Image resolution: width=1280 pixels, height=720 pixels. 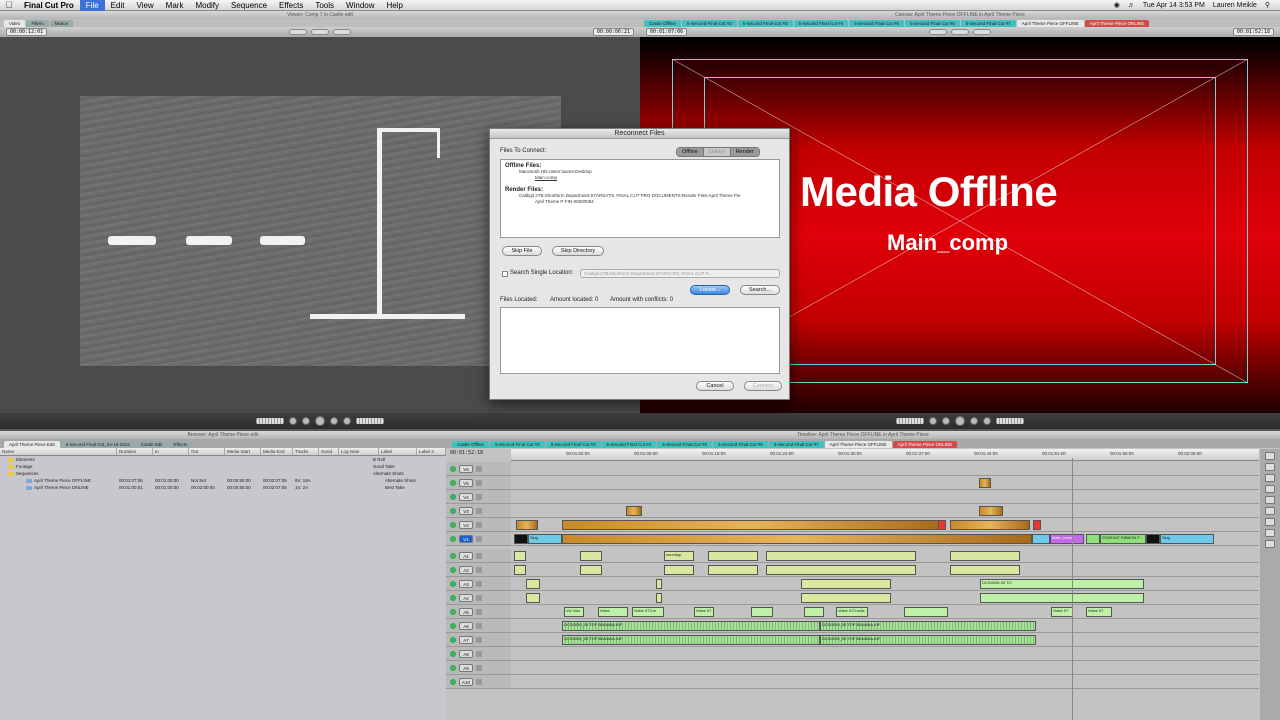 What do you see at coordinates (709, 23) in the screenshot?
I see `tab-sequence: 5-Second Final Cut #2` at bounding box center [709, 23].